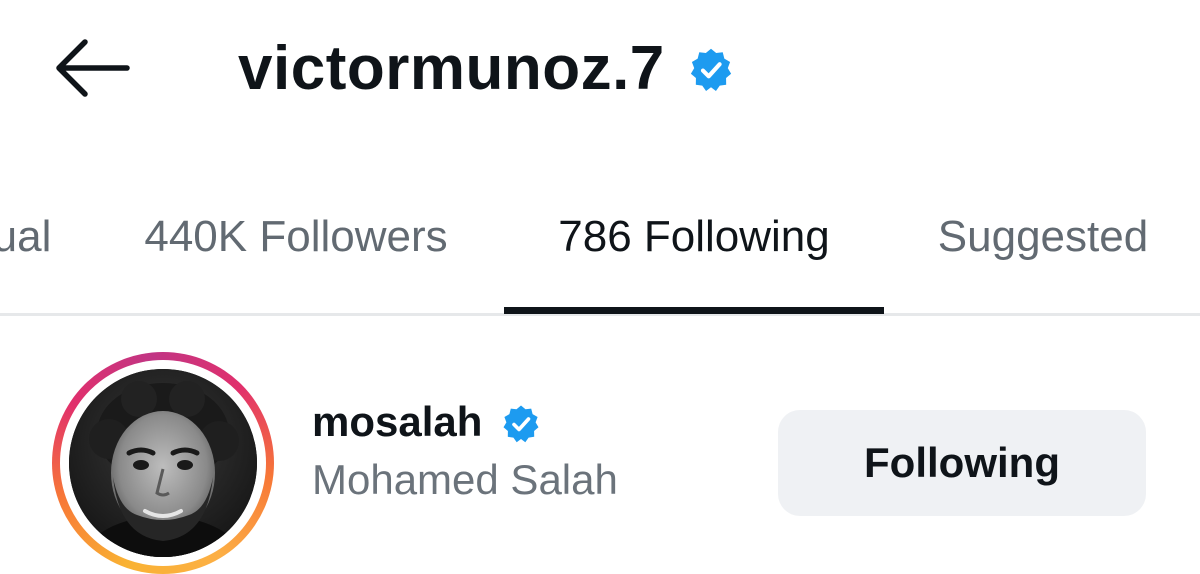  I want to click on username-line: mosalah, so click(465, 422).